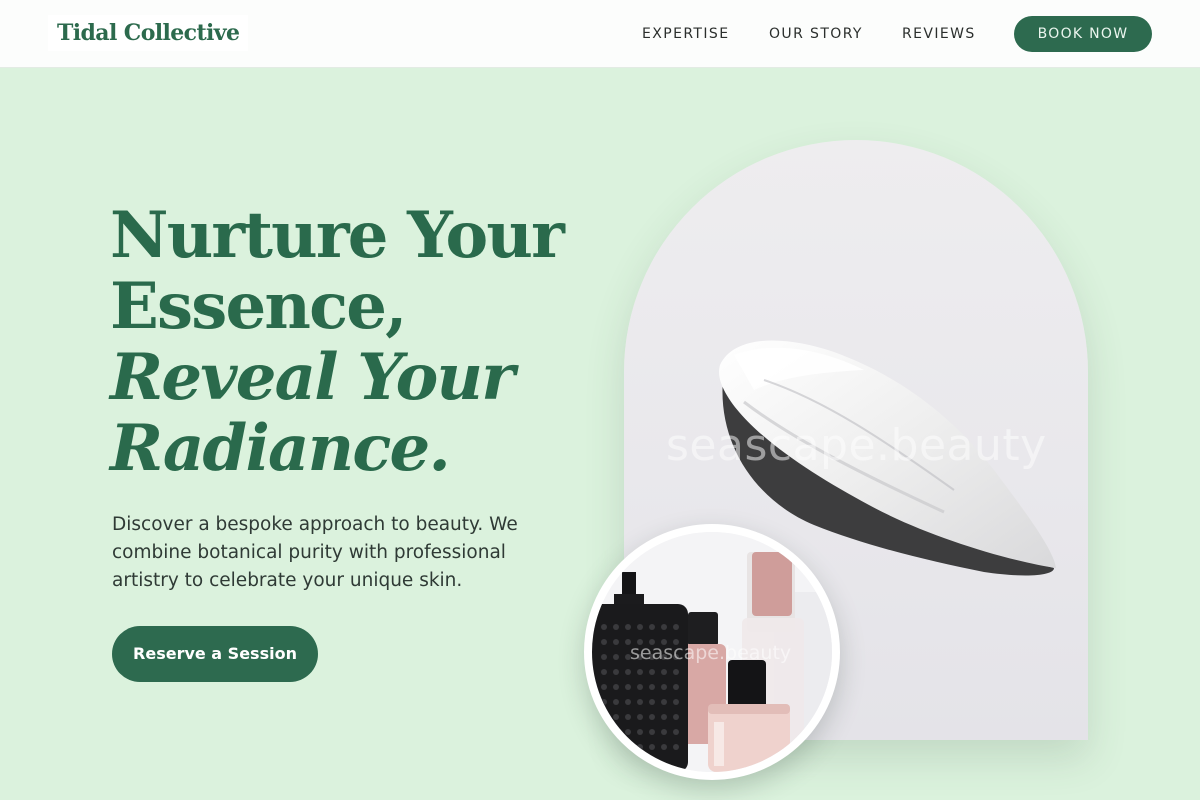 The image size is (1200, 800). I want to click on nav-link-reviews: REVIEWS, so click(939, 34).